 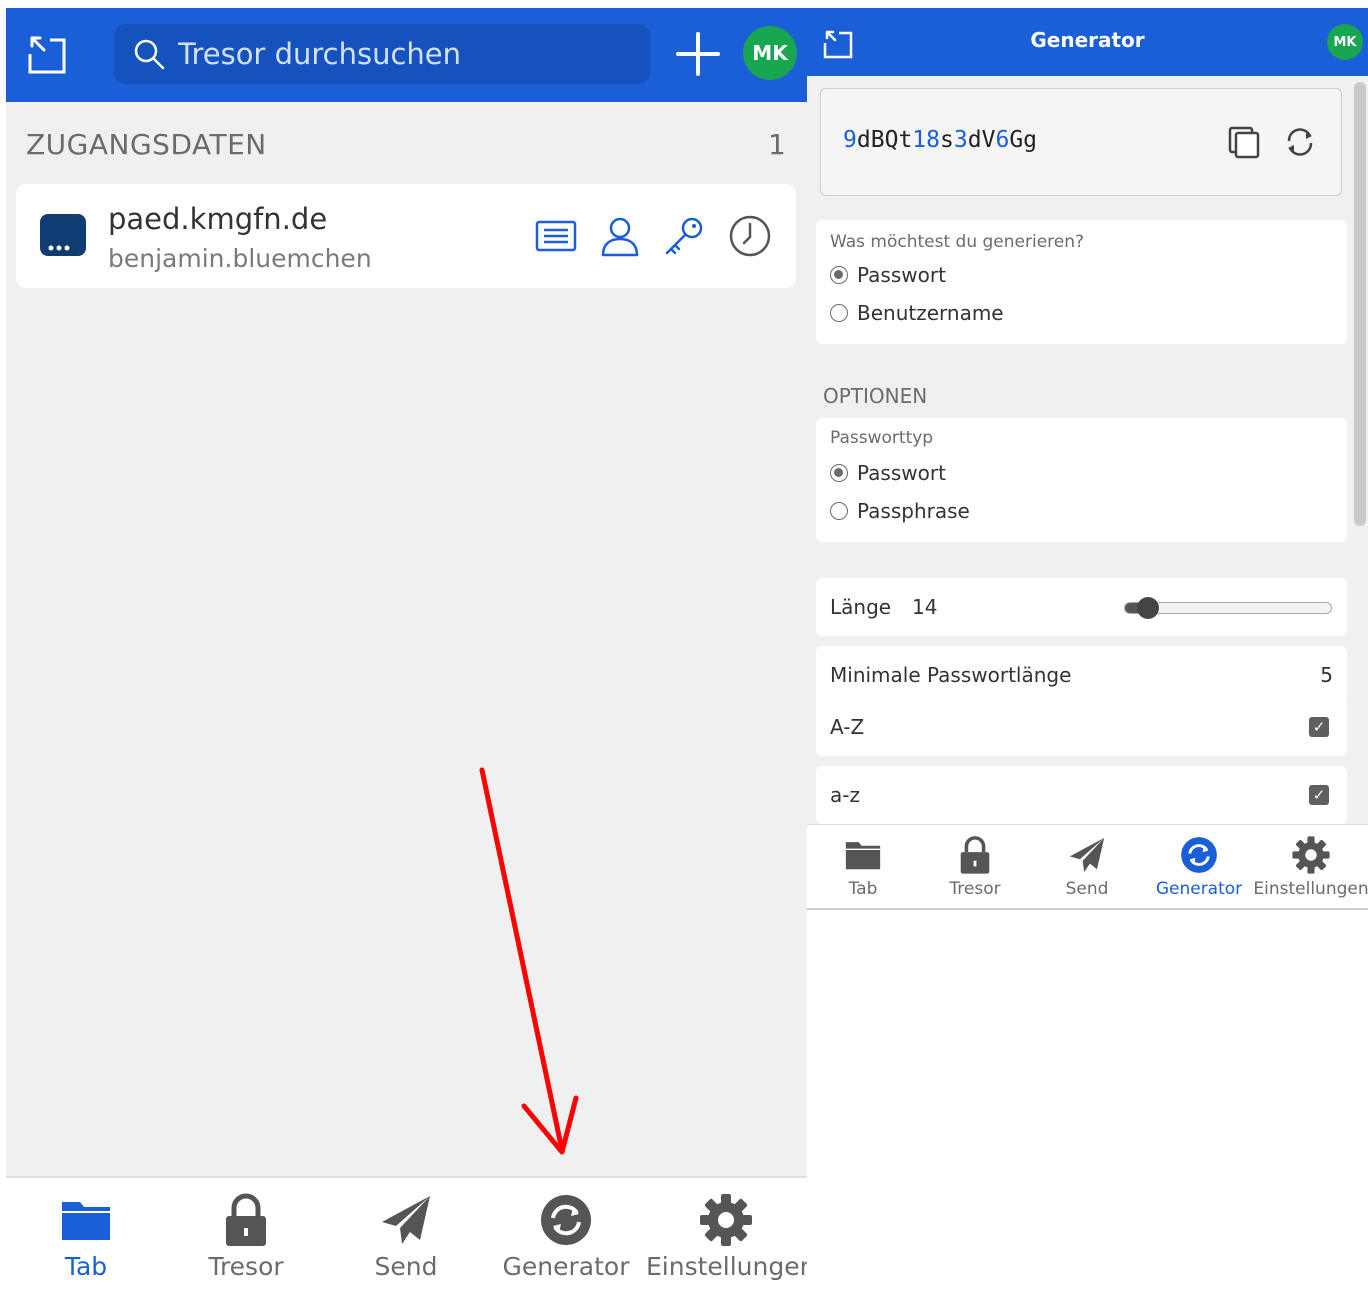 I want to click on password-type-card: Passworttyp Passwort Passphrase, so click(x=1081, y=480).